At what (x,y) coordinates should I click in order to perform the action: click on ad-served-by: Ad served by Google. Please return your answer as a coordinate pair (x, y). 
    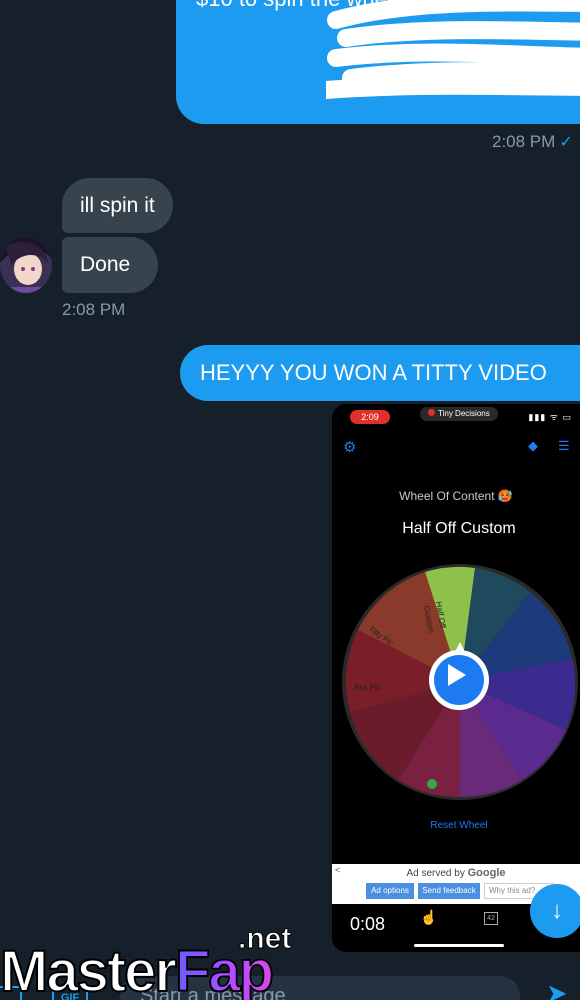
    Looking at the image, I should click on (456, 873).